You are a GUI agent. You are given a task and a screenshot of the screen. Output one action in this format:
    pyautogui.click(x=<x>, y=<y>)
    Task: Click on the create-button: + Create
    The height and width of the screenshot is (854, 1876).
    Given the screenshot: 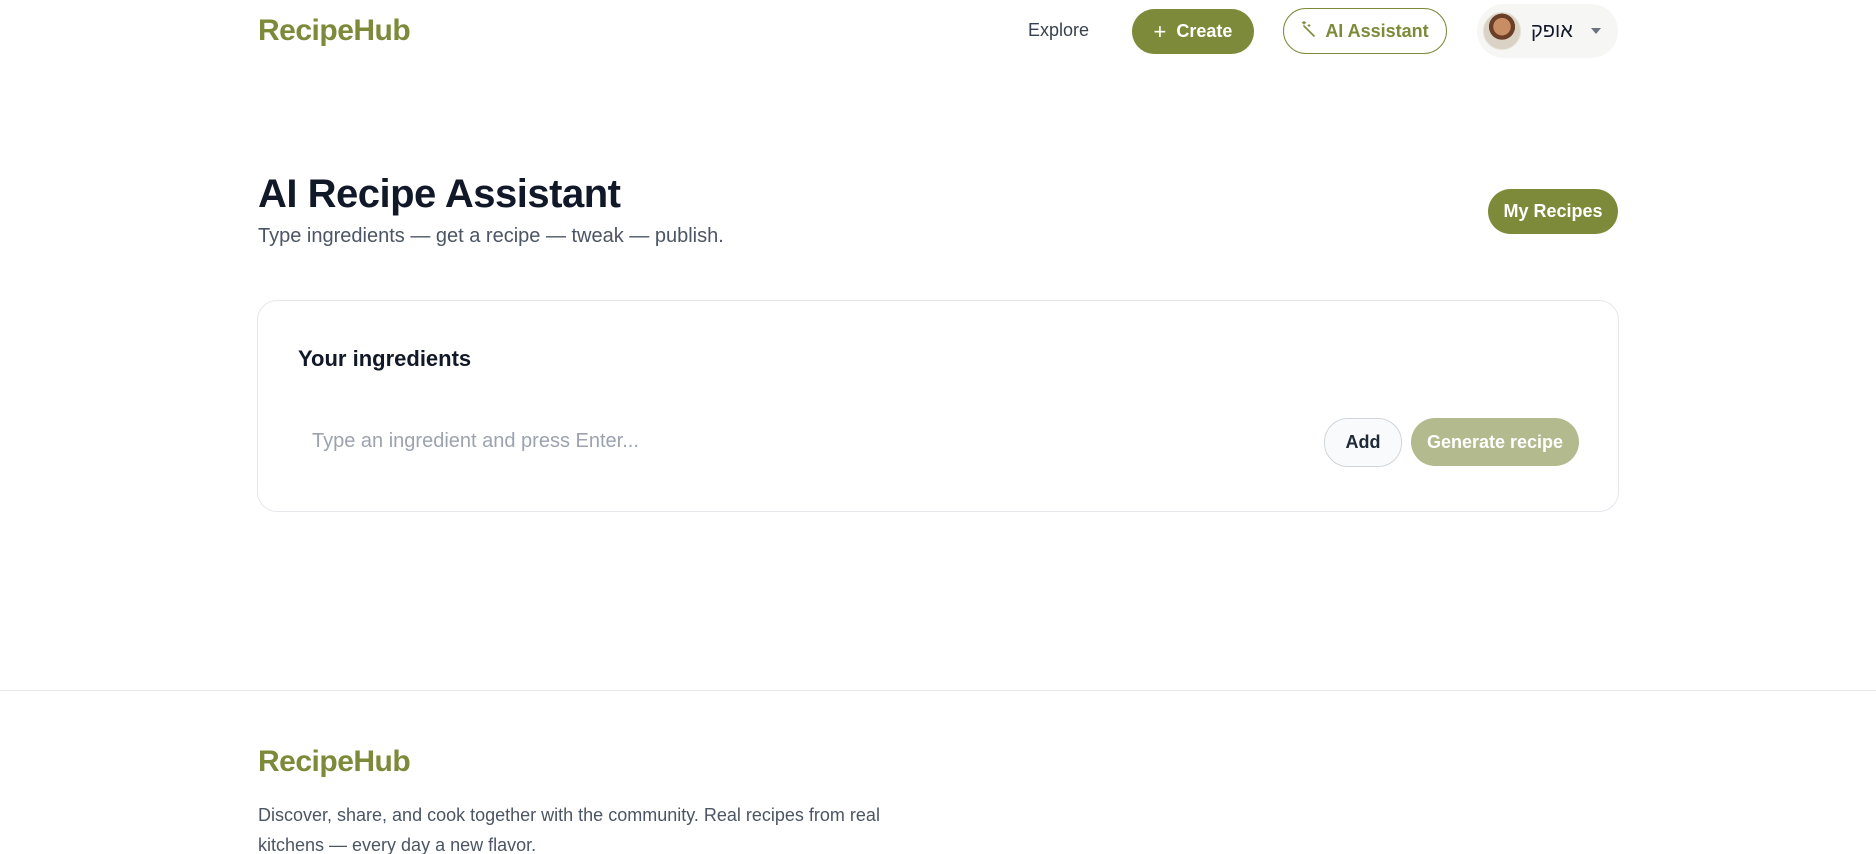 What is the action you would take?
    pyautogui.click(x=1193, y=31)
    